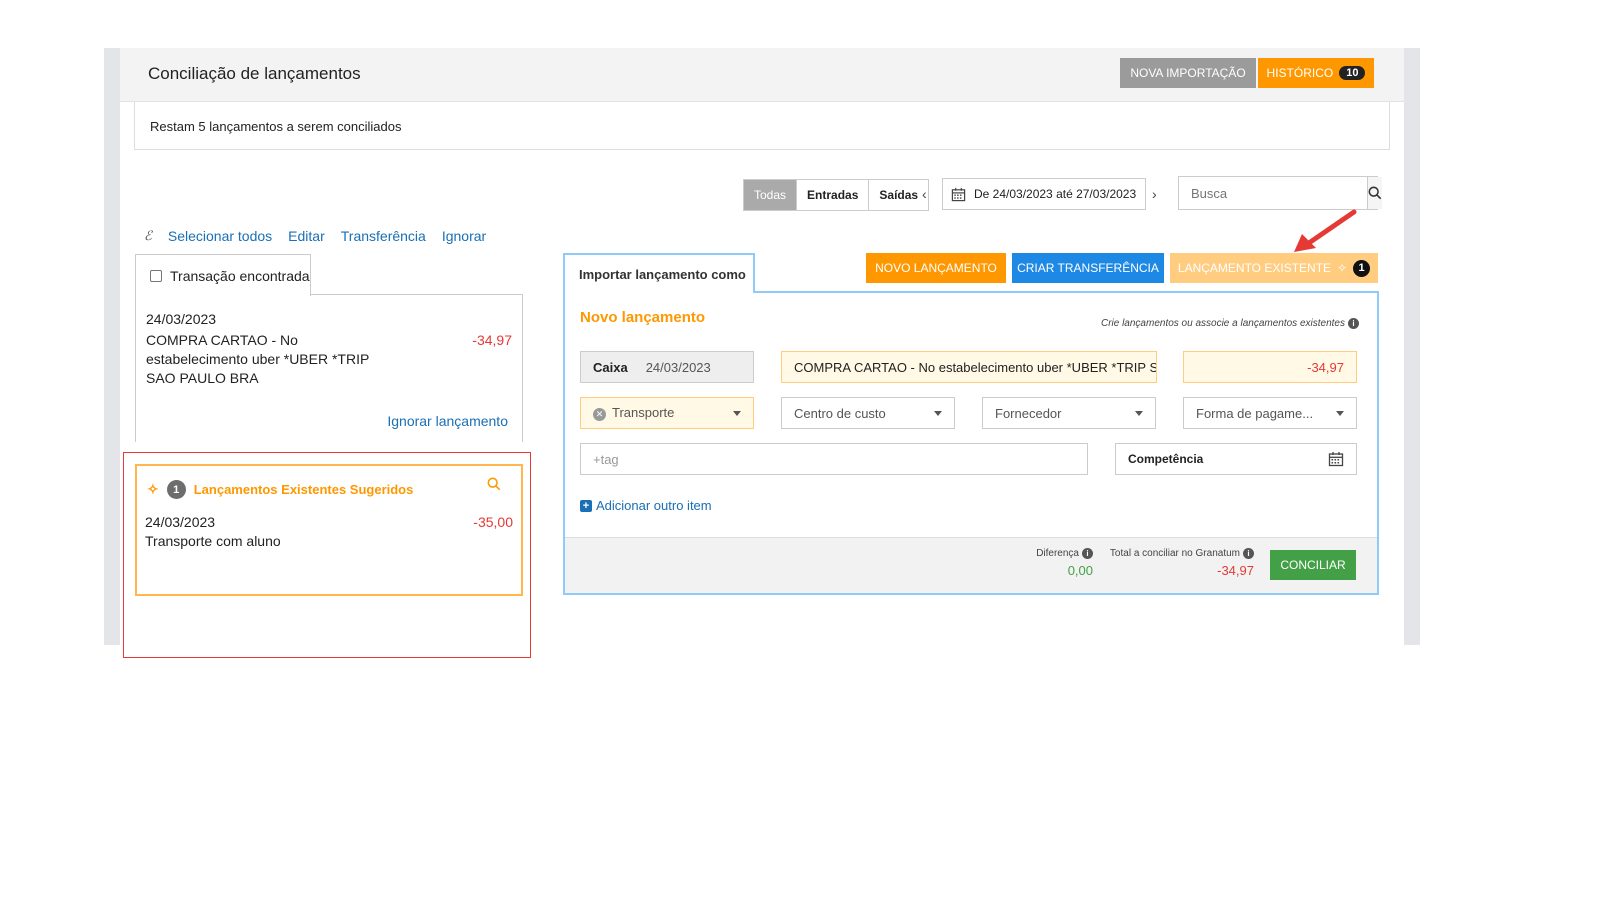 Image resolution: width=1600 pixels, height=900 pixels. What do you see at coordinates (220, 236) in the screenshot?
I see `select-all-link: Selecionar todos` at bounding box center [220, 236].